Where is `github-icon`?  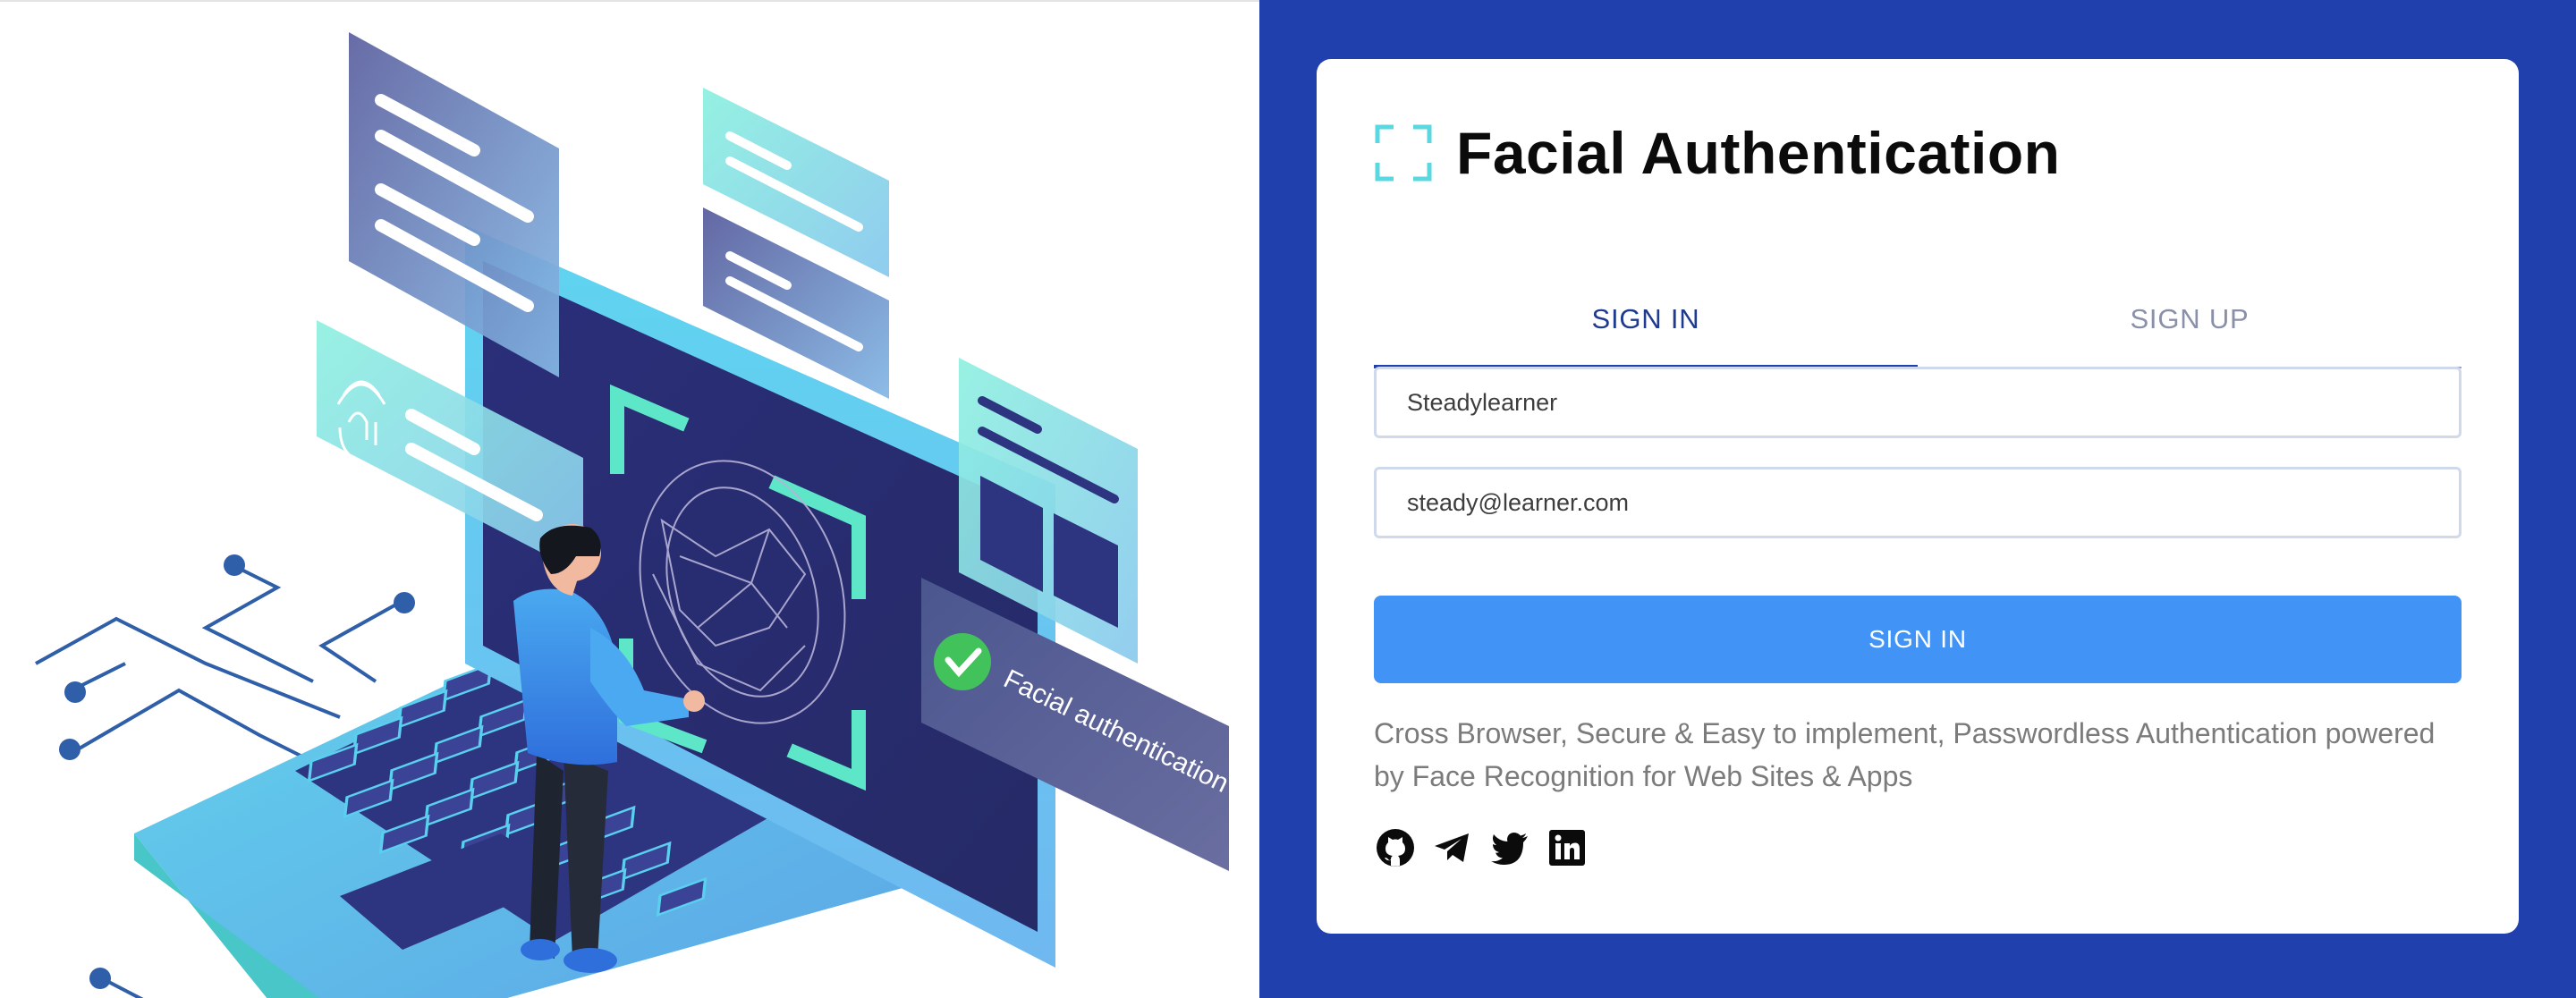 github-icon is located at coordinates (1395, 848).